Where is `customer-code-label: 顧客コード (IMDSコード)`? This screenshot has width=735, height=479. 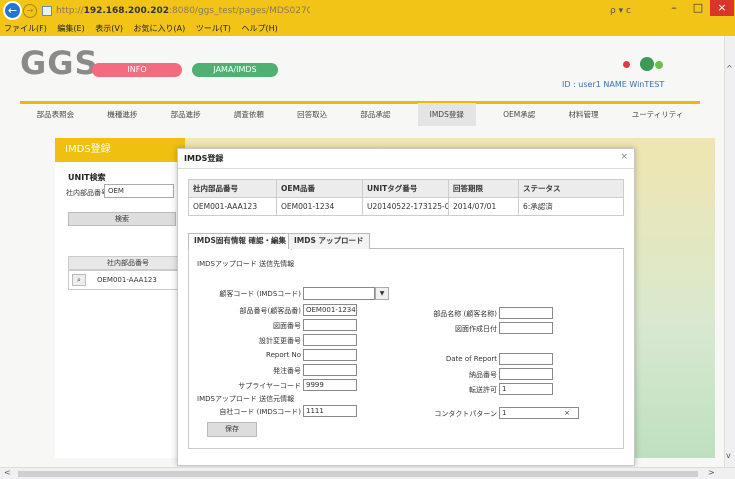
customer-code-label: 顧客コード (IMDSコード) is located at coordinates (260, 294).